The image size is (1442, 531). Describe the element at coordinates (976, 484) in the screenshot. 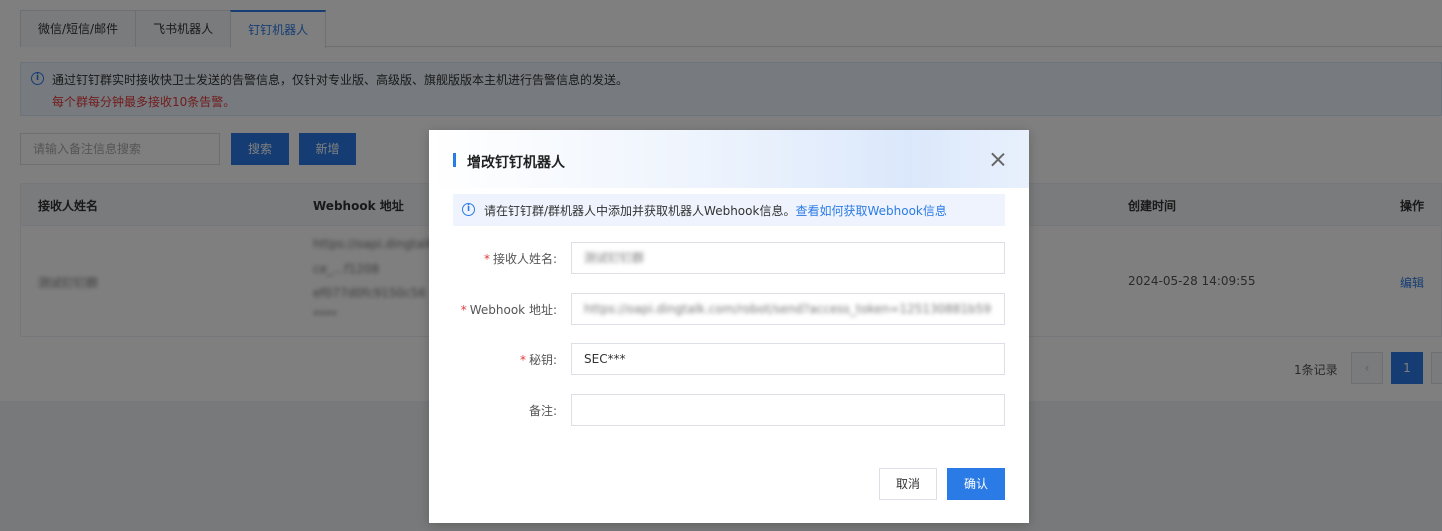

I see `confirm-button: 确认` at that location.